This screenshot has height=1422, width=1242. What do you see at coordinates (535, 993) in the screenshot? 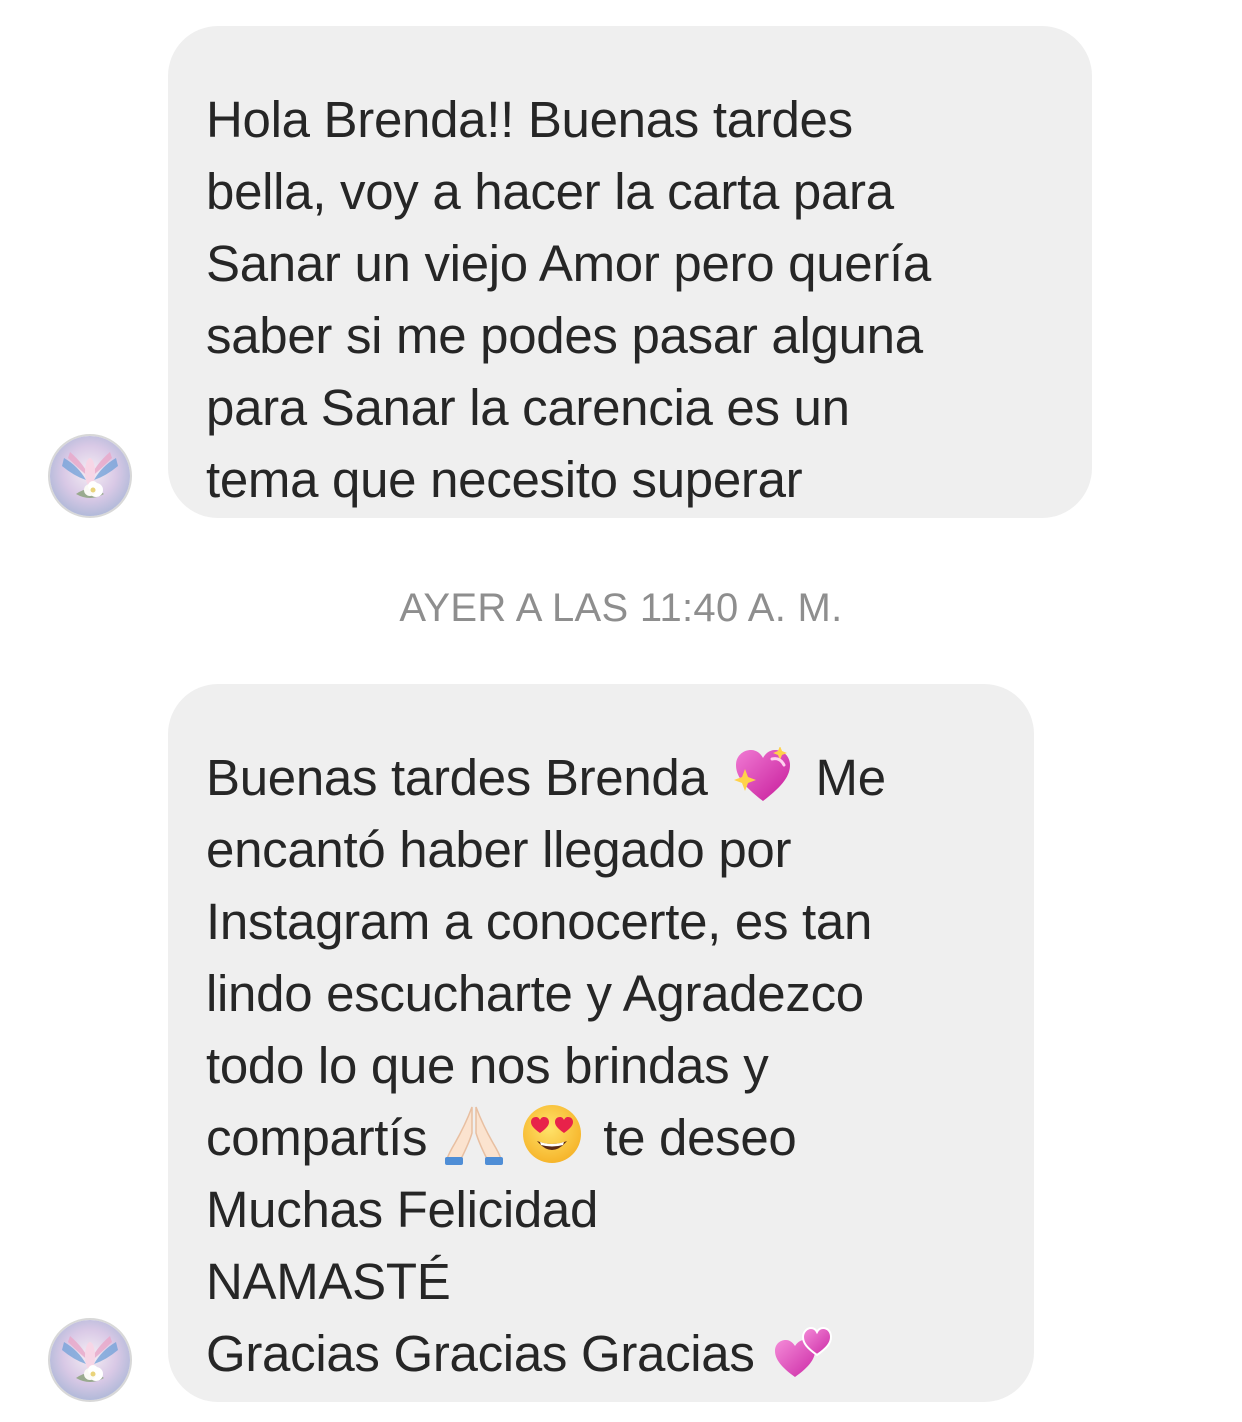
I see `message-line: lindo escucharte y Agradezco` at bounding box center [535, 993].